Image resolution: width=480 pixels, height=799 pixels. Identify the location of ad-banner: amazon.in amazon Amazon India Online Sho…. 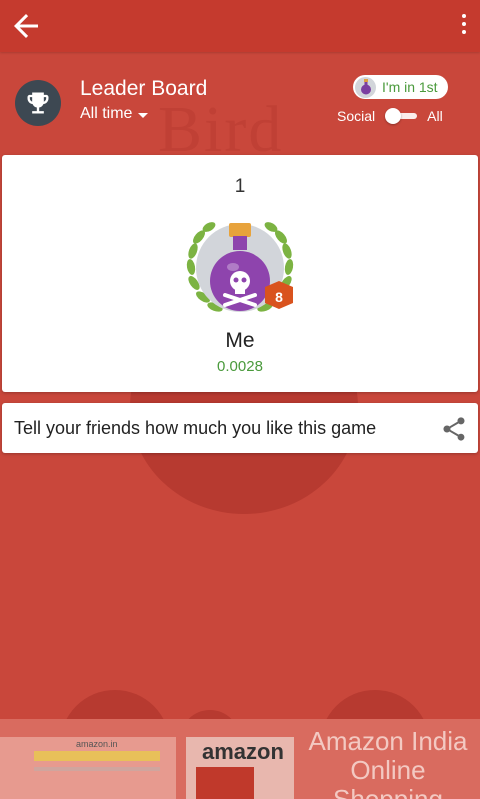
(240, 759).